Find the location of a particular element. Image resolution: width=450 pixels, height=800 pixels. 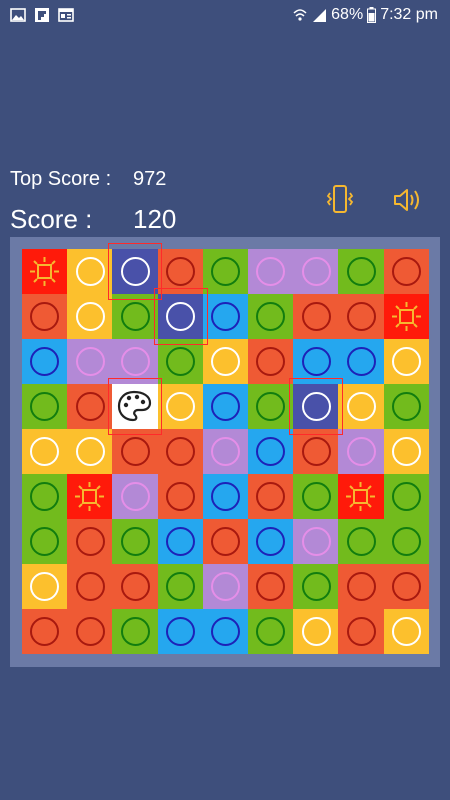

battery-percent: 68% is located at coordinates (347, 14).